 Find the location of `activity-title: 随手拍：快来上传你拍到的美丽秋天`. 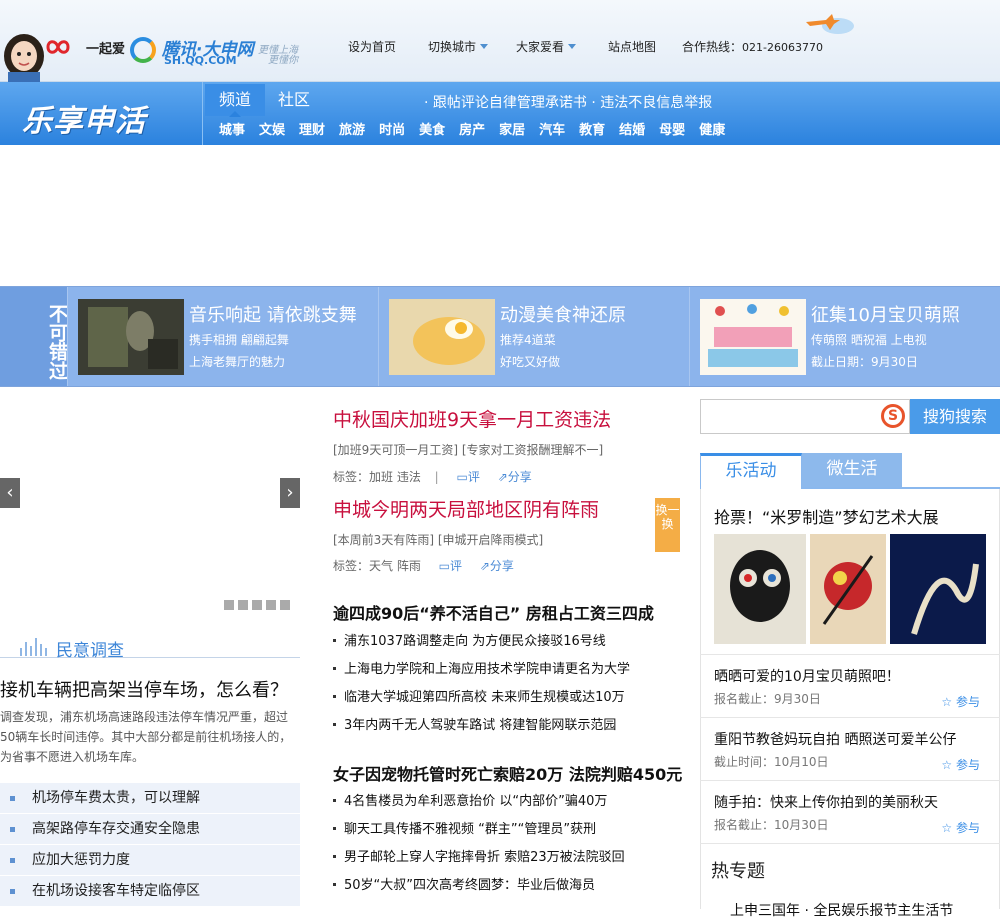

activity-title: 随手拍：快来上传你拍到的美丽秋天 is located at coordinates (826, 802).